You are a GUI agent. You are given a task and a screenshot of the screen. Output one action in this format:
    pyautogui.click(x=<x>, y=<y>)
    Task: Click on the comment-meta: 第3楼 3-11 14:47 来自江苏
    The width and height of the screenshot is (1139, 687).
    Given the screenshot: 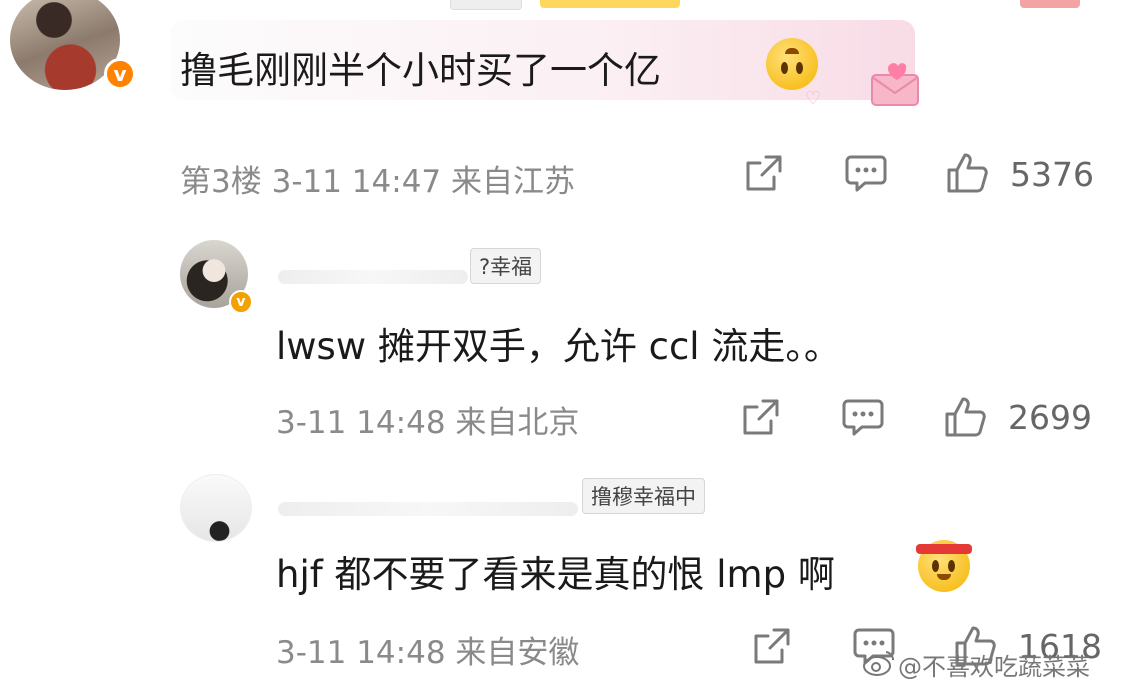 What is the action you would take?
    pyautogui.click(x=377, y=178)
    